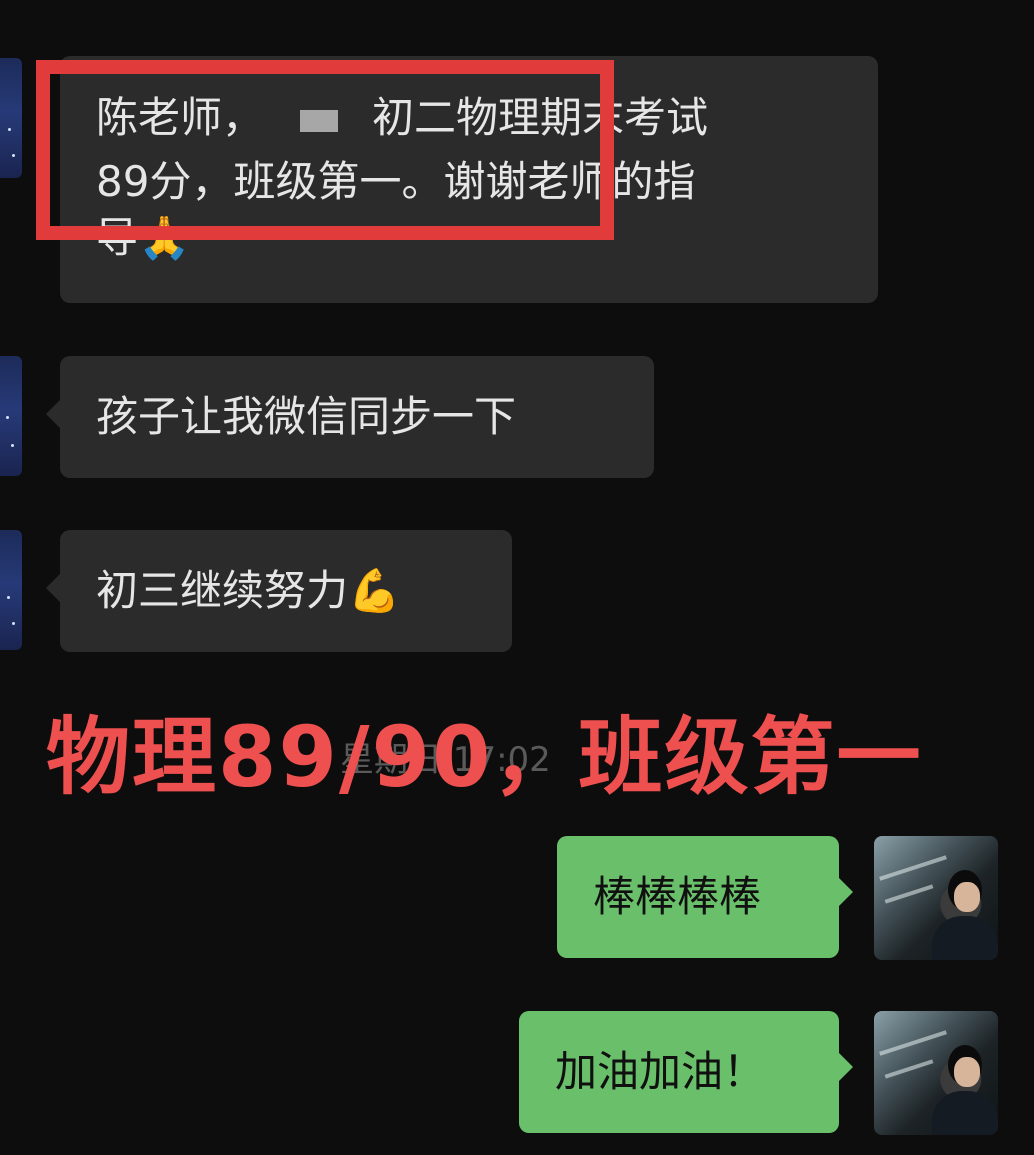 Image resolution: width=1034 pixels, height=1155 pixels. I want to click on received-message-bubble: 孩子让我微信同步一下, so click(350, 417).